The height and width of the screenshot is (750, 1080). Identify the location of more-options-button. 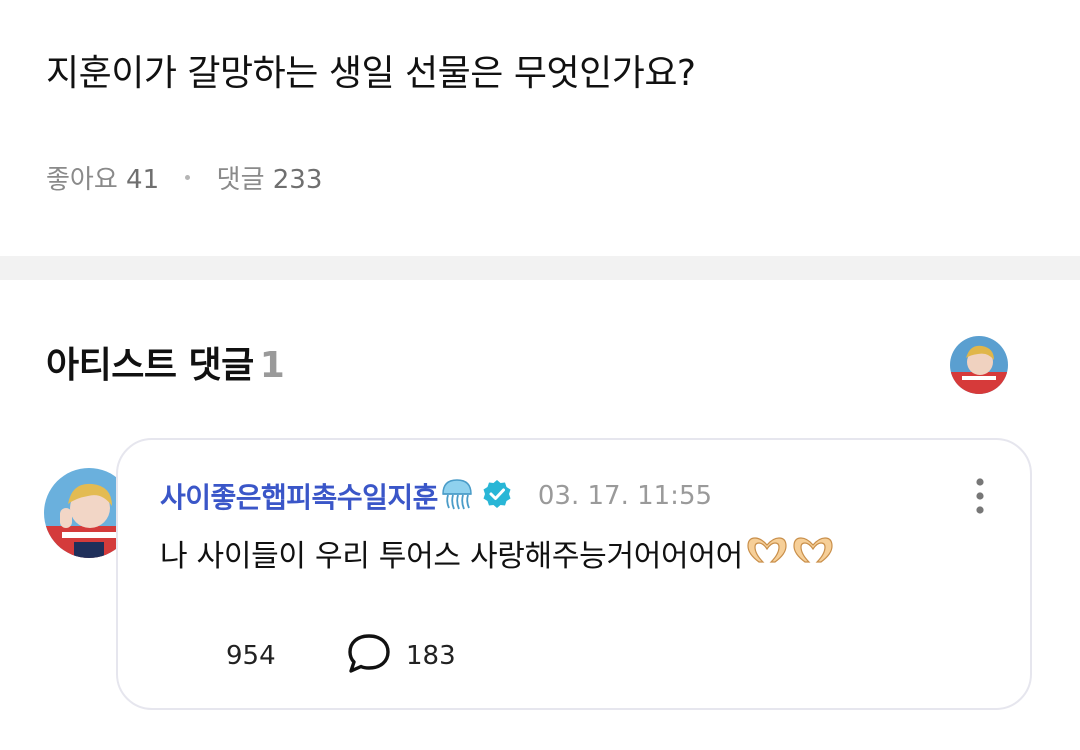
(980, 496).